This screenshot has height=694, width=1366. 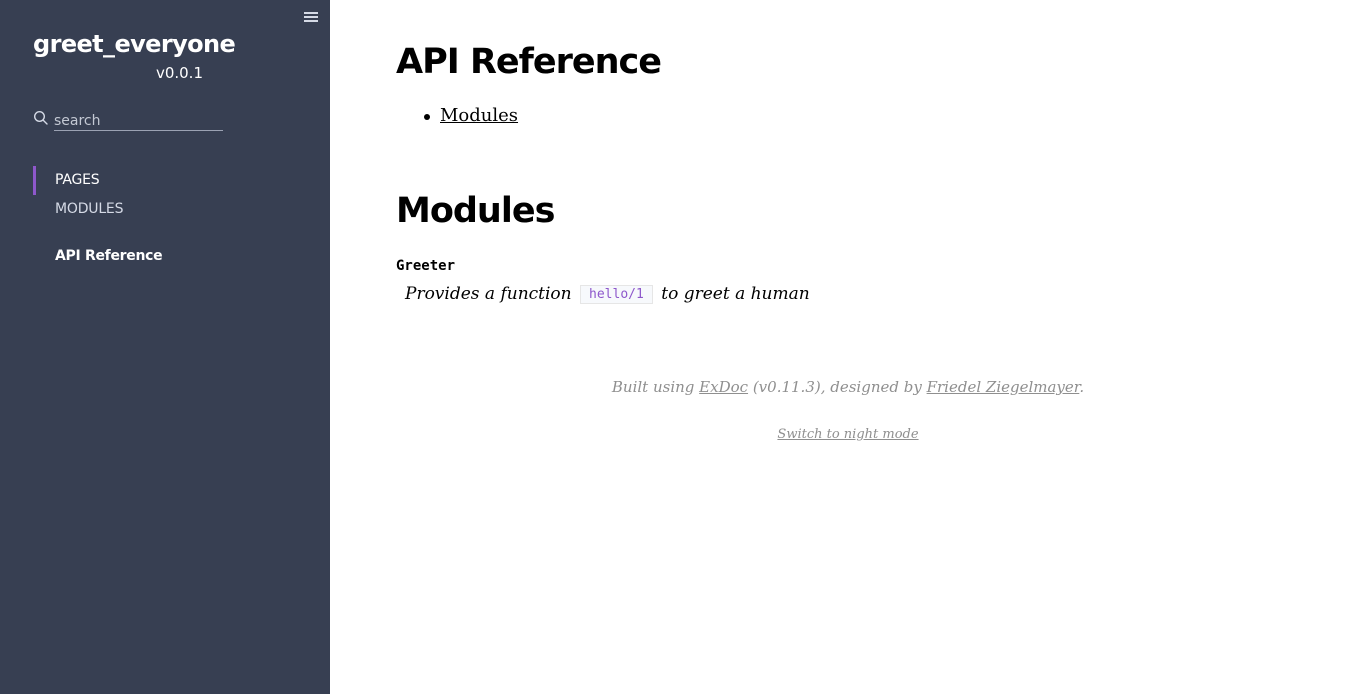 What do you see at coordinates (40, 117) in the screenshot?
I see `search-icon` at bounding box center [40, 117].